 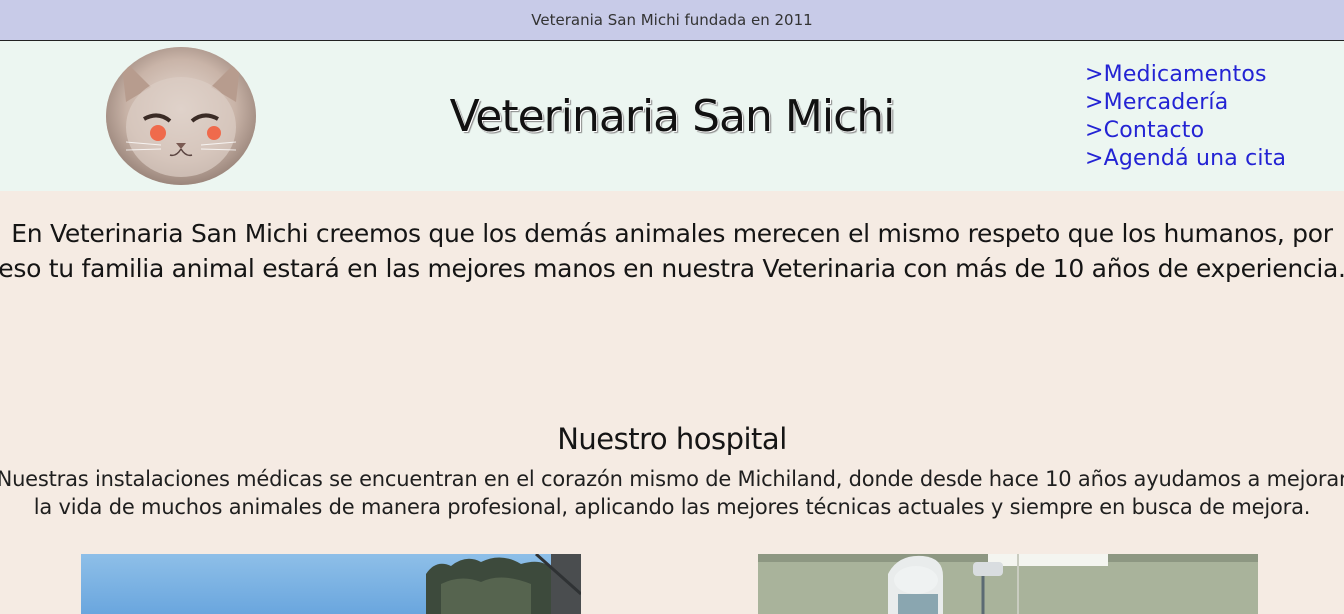 What do you see at coordinates (1185, 159) in the screenshot?
I see `nav-link-agenda-cita: >Agendá una cita` at bounding box center [1185, 159].